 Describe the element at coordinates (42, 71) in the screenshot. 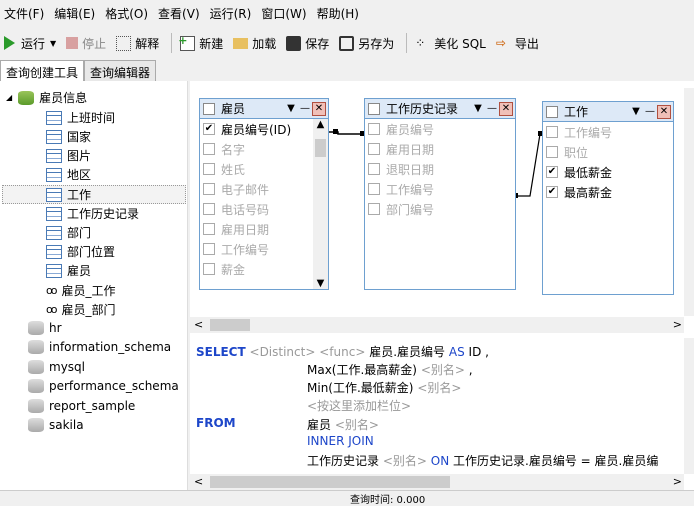

I see `tab-query-builder: 查询创建工具` at that location.